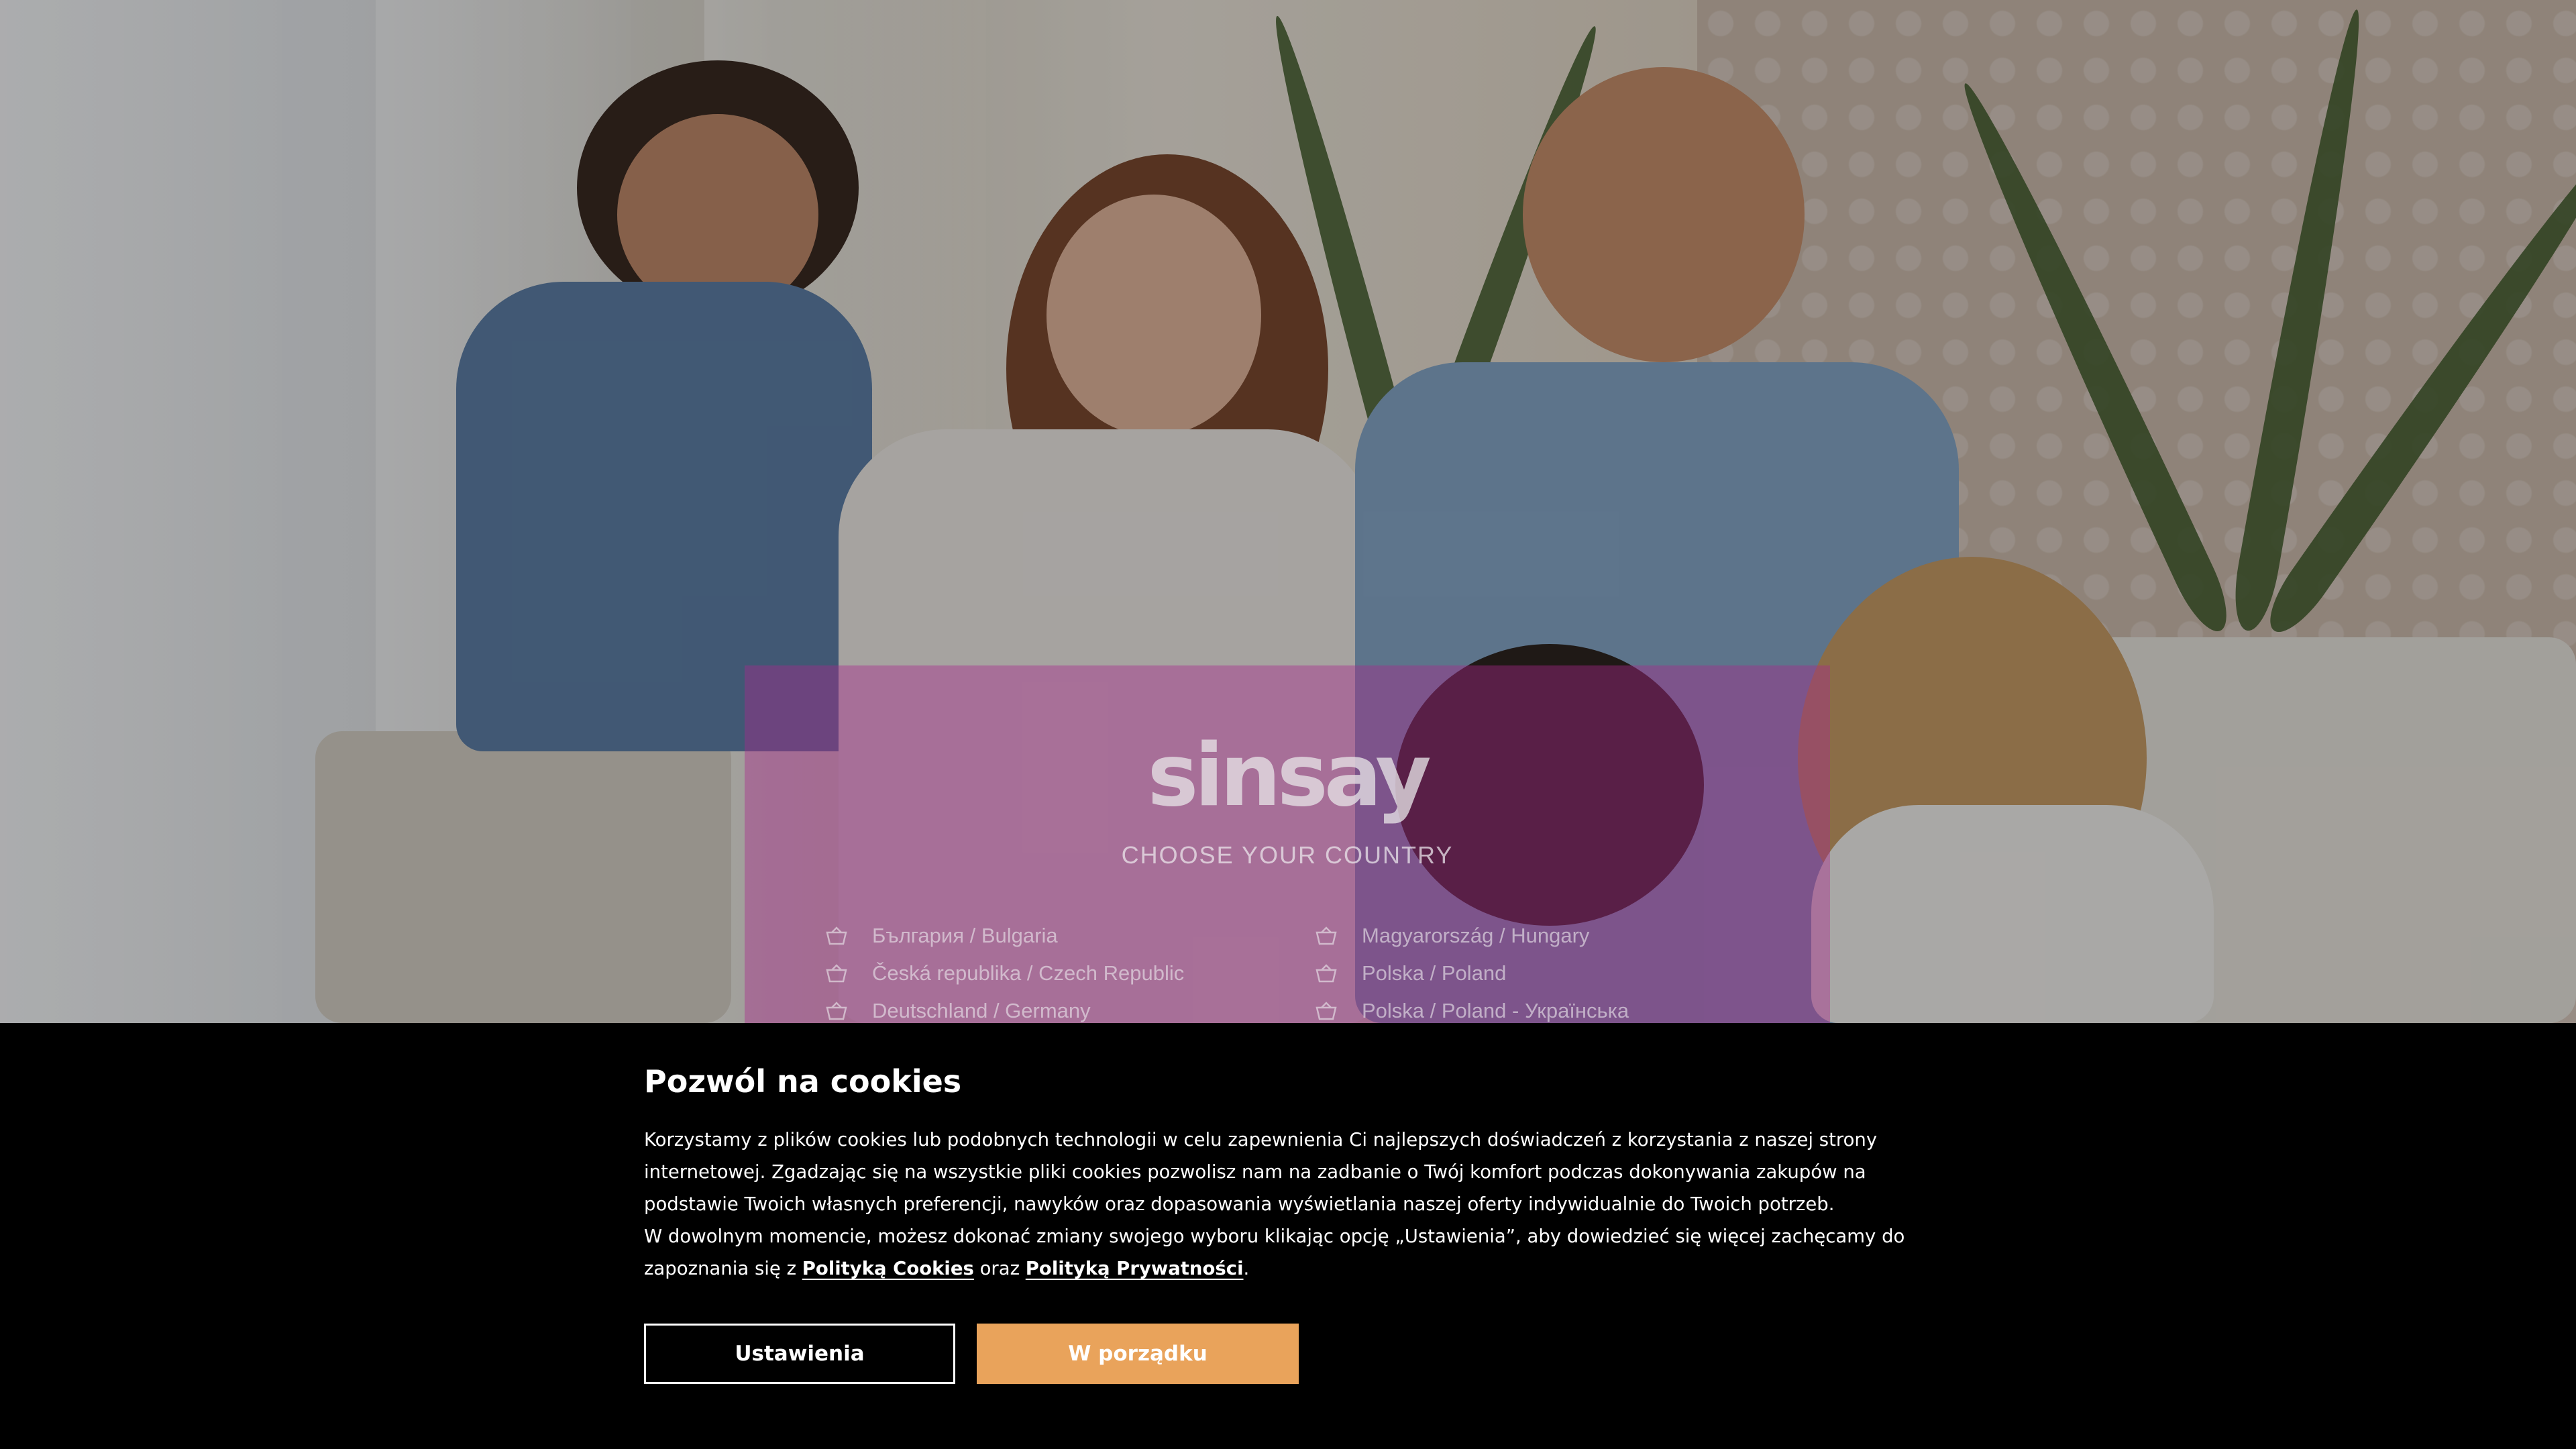 Image resolution: width=2576 pixels, height=1449 pixels. I want to click on country-link-hungary: Magyarország / Hungary, so click(1472, 936).